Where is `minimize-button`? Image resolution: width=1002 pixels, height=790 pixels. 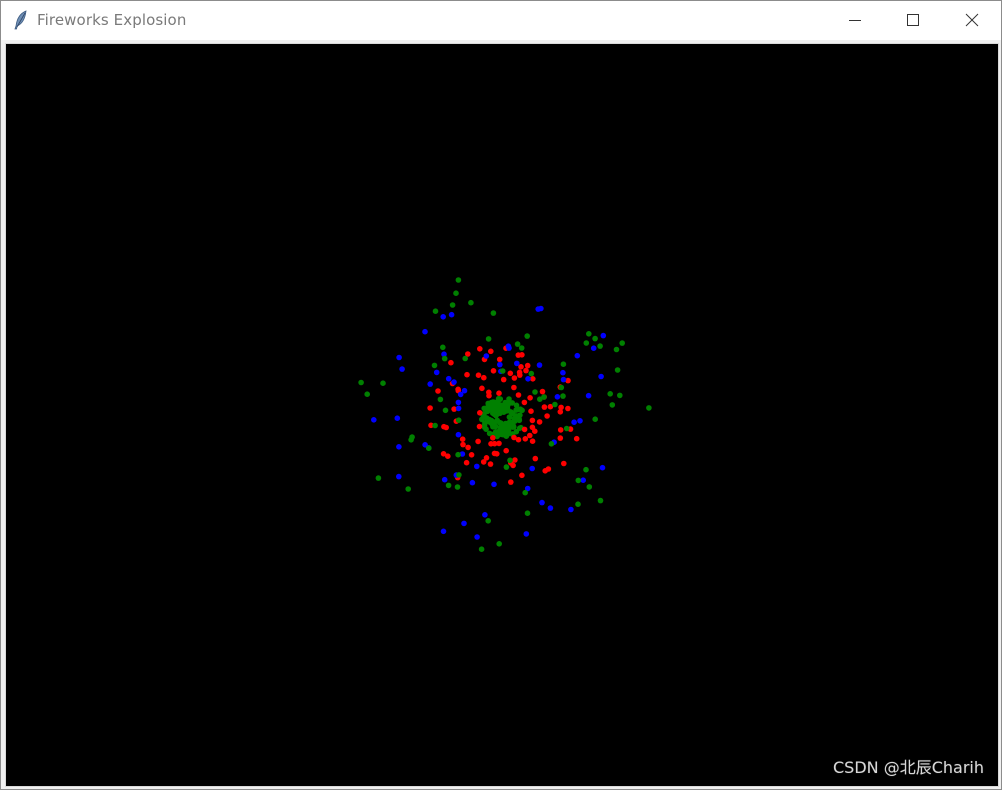 minimize-button is located at coordinates (855, 20).